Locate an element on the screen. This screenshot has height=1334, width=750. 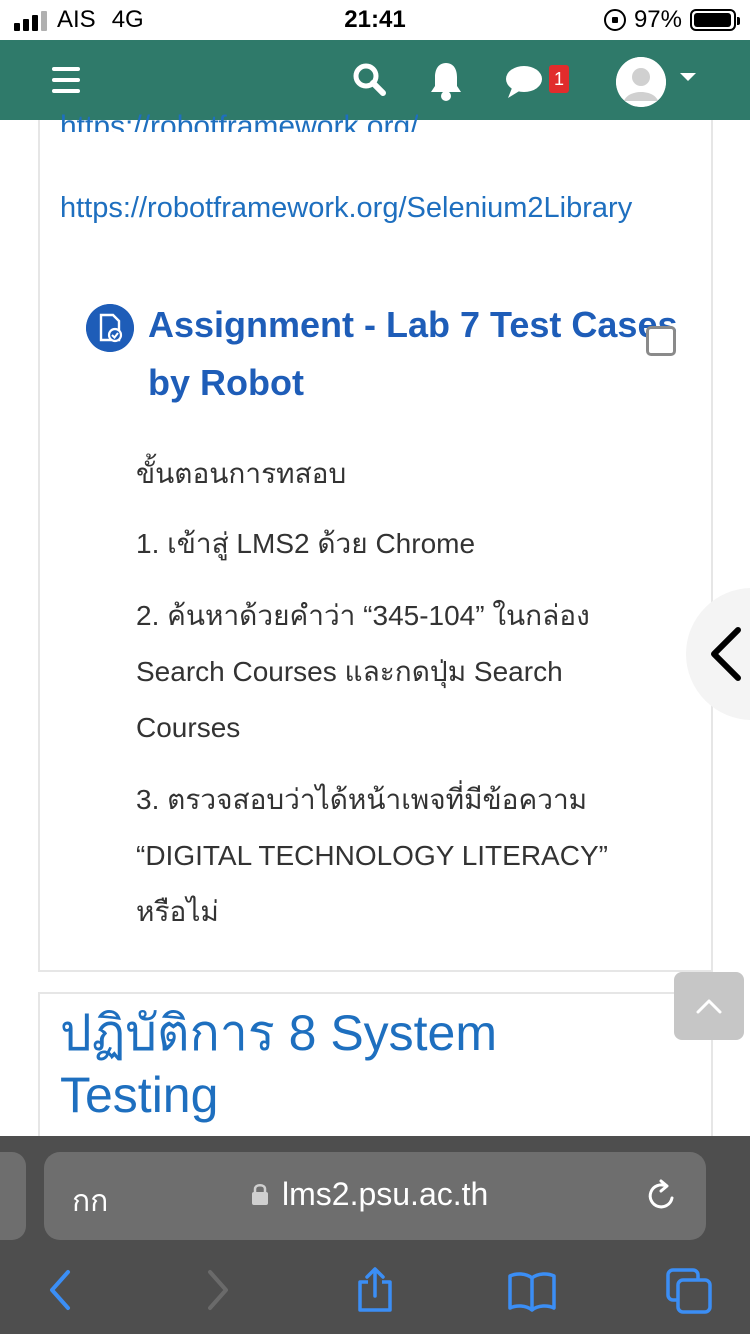
user-silhouette-icon is located at coordinates (641, 82).